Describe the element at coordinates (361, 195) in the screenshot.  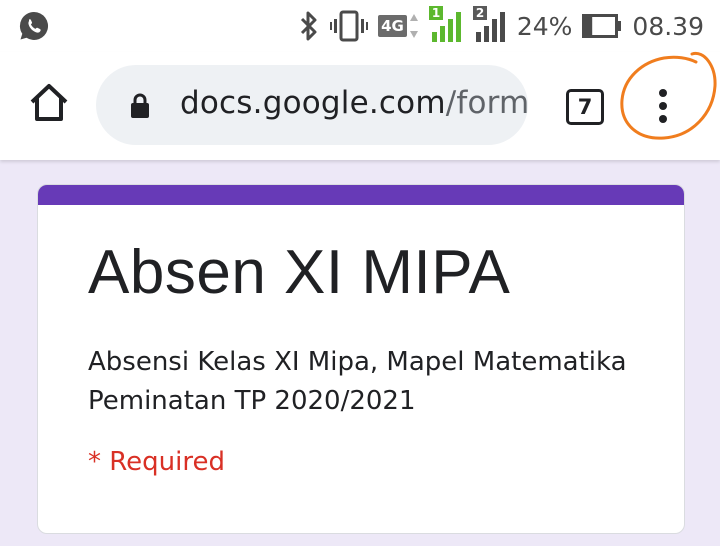
I see `card-accent-bar` at that location.